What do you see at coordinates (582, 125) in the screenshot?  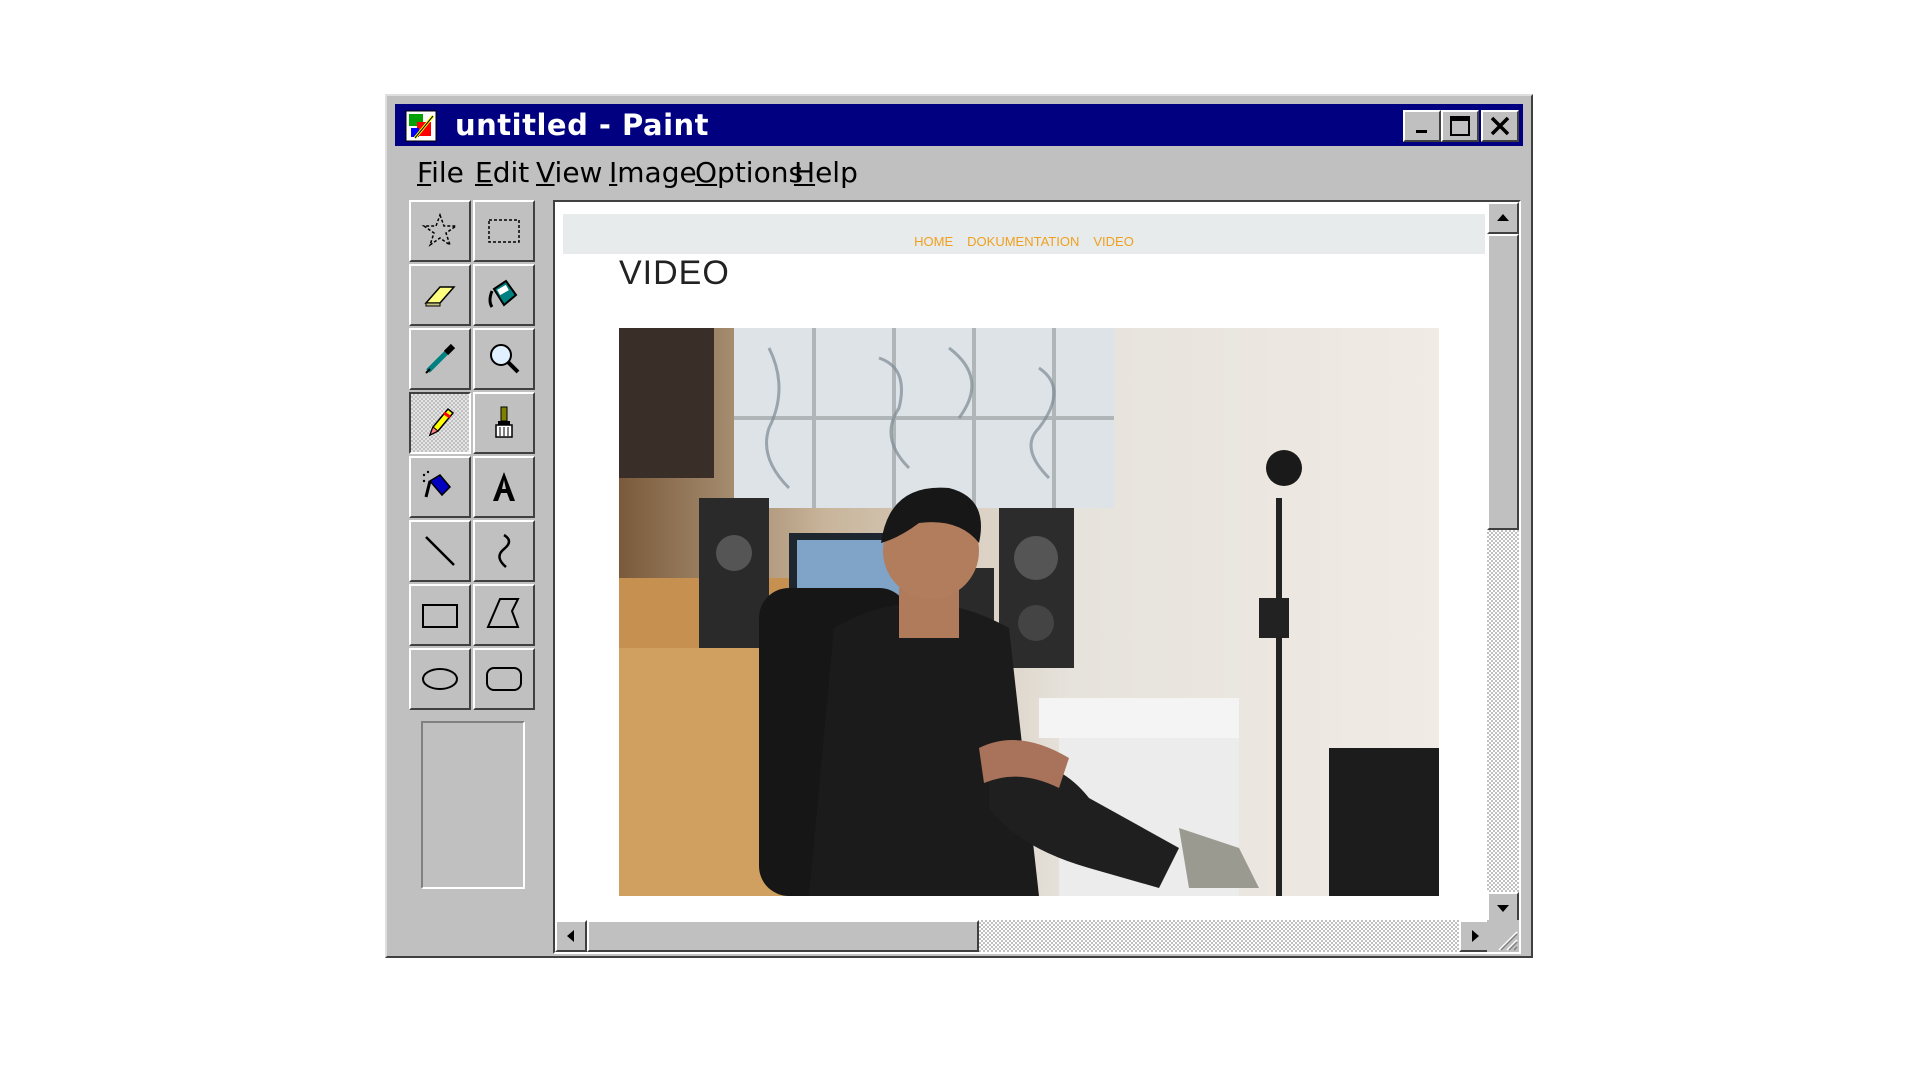 I see `window-title: untitled - Paint` at bounding box center [582, 125].